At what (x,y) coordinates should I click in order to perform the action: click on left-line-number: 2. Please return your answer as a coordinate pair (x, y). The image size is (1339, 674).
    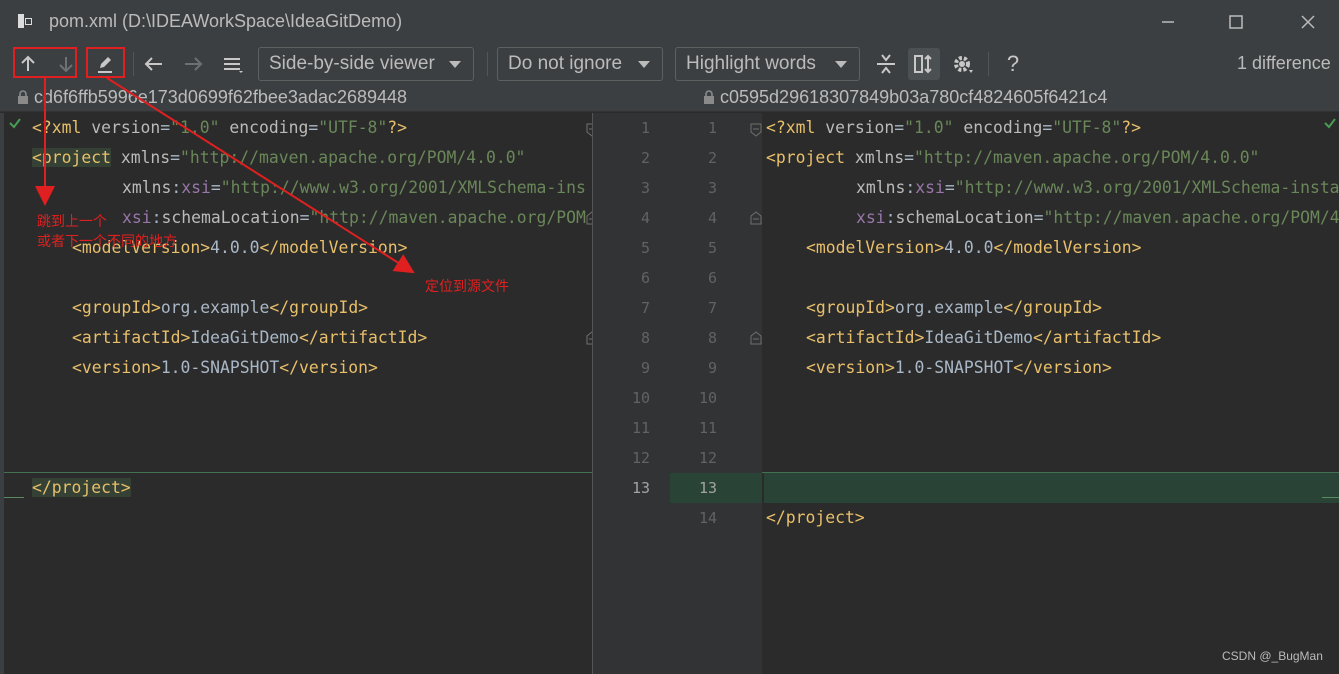
    Looking at the image, I should click on (645, 158).